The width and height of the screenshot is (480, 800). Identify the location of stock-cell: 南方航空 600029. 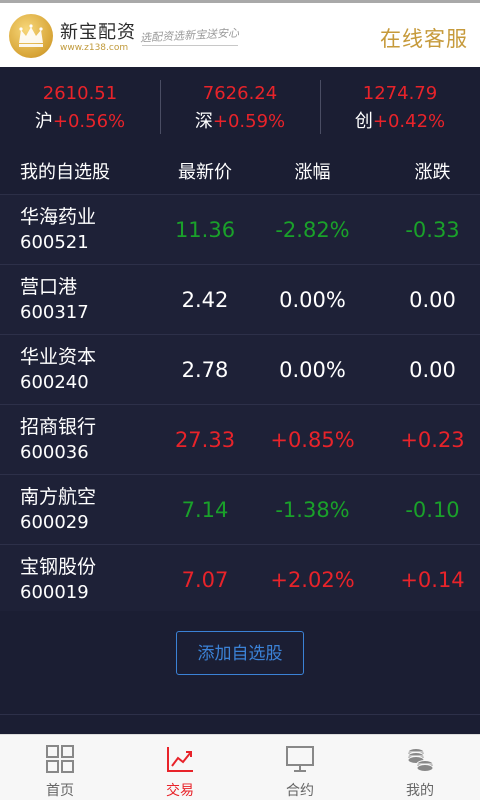
(85, 510).